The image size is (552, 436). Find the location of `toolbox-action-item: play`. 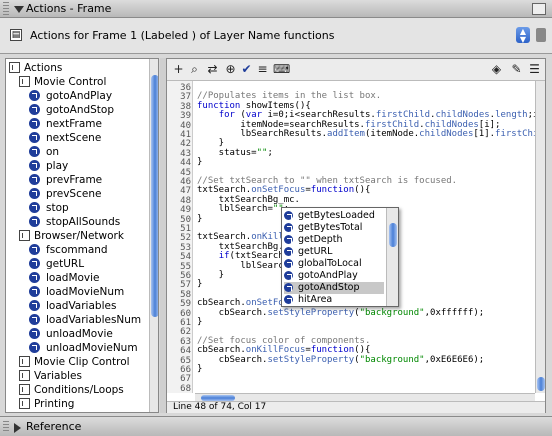

toolbox-action-item: play is located at coordinates (48, 166).